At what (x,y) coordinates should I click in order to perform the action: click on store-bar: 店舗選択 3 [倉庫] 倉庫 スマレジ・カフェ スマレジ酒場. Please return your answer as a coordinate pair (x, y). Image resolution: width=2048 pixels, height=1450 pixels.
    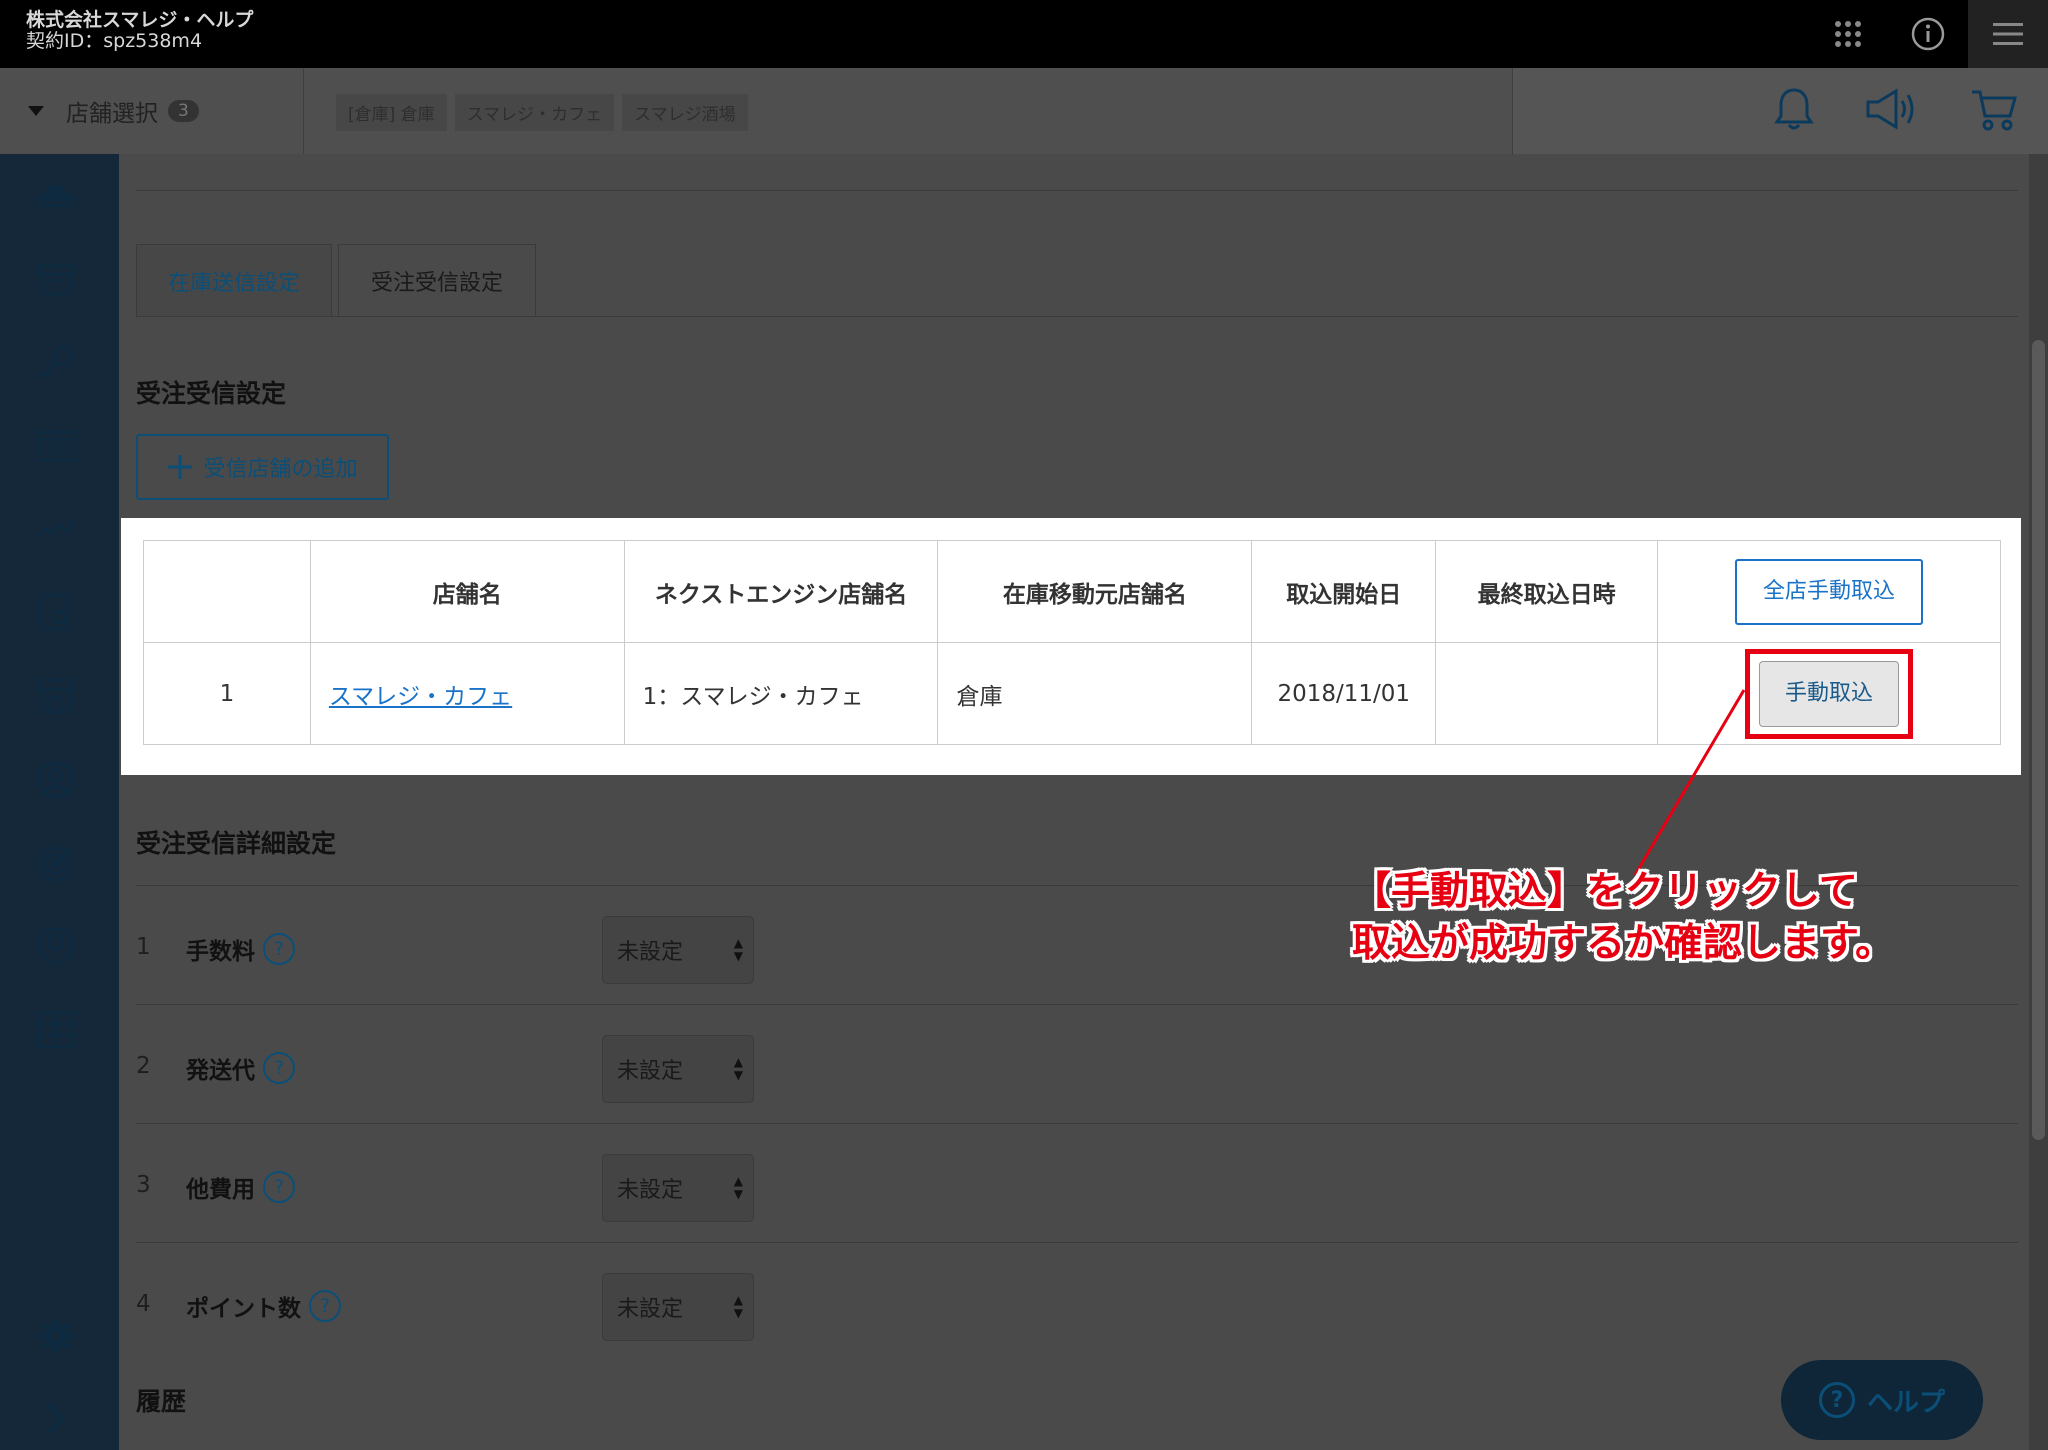
    Looking at the image, I should click on (1024, 111).